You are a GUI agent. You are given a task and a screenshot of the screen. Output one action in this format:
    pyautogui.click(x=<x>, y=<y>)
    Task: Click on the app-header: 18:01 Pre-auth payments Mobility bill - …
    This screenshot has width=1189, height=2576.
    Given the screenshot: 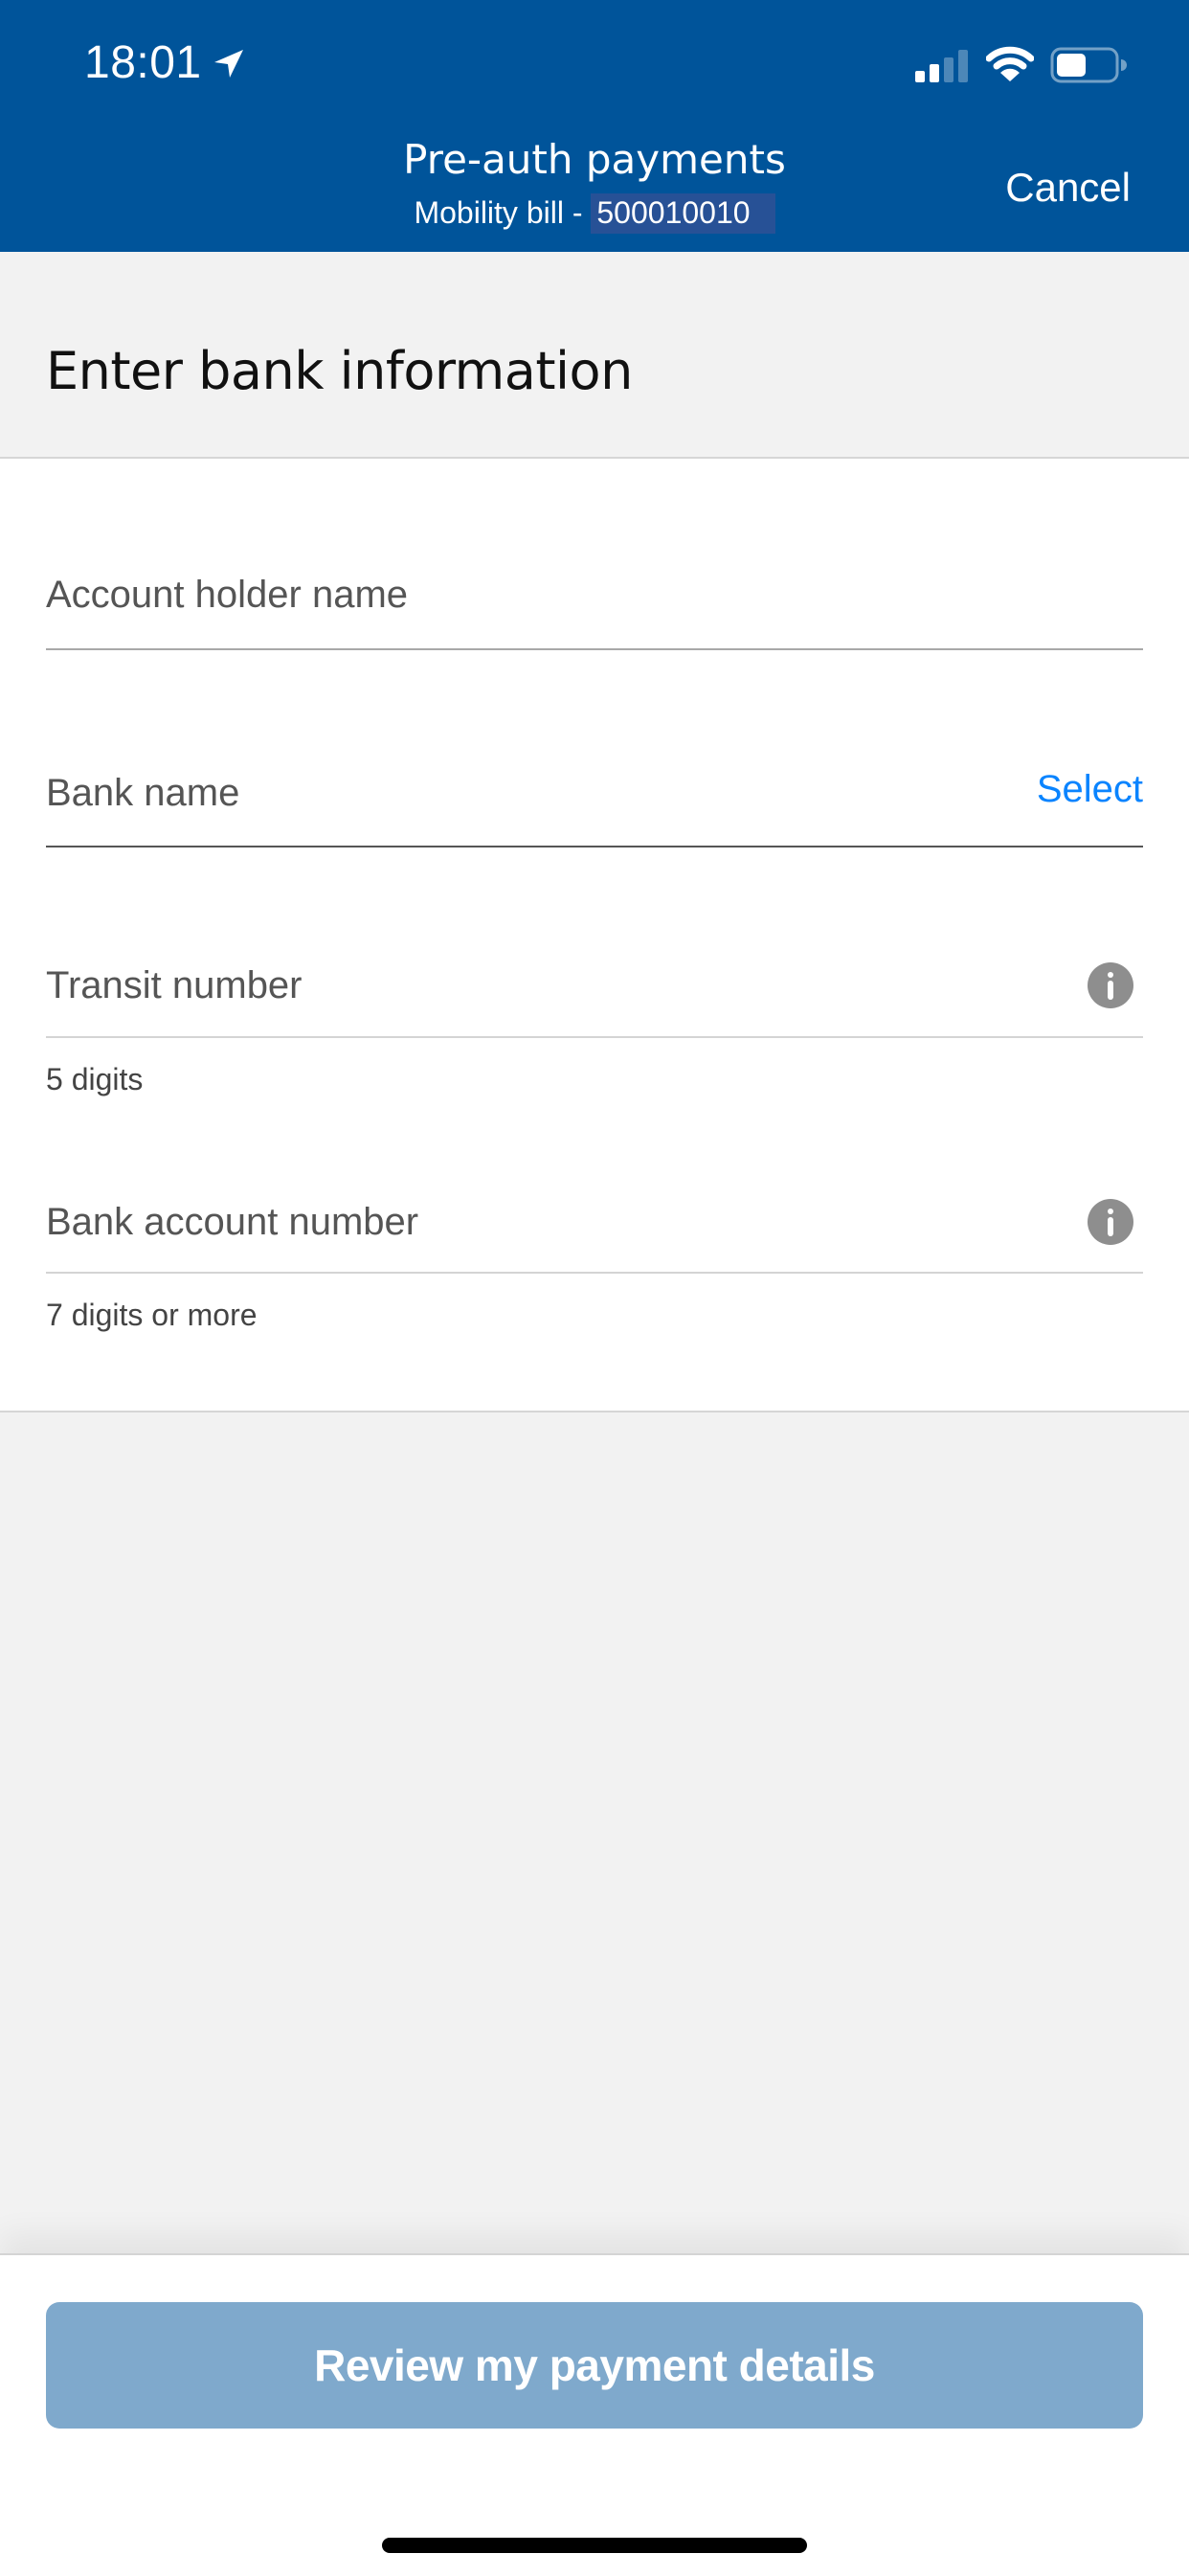 What is the action you would take?
    pyautogui.click(x=594, y=126)
    